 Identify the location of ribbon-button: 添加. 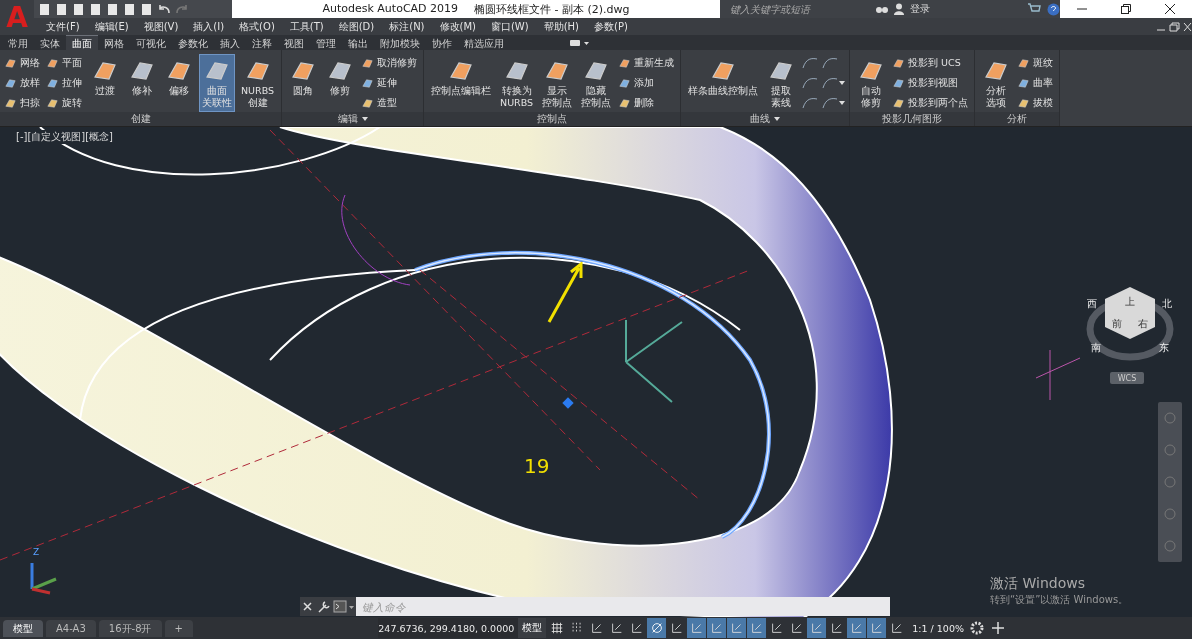
(647, 83).